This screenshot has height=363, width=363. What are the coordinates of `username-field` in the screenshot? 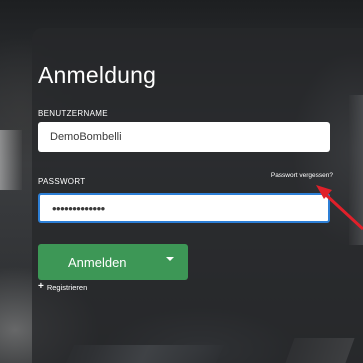 It's located at (184, 137).